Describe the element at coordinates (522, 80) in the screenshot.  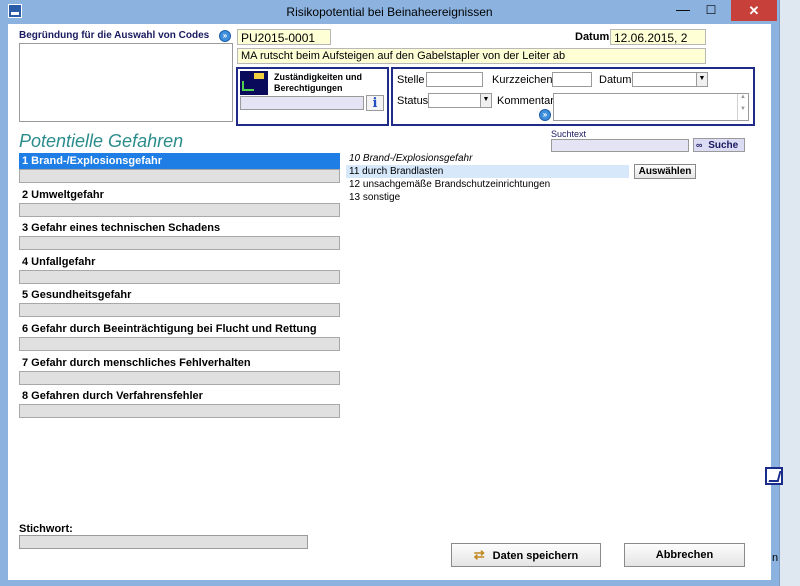
I see `kurzzeichen-label: Kurzzeichen` at that location.